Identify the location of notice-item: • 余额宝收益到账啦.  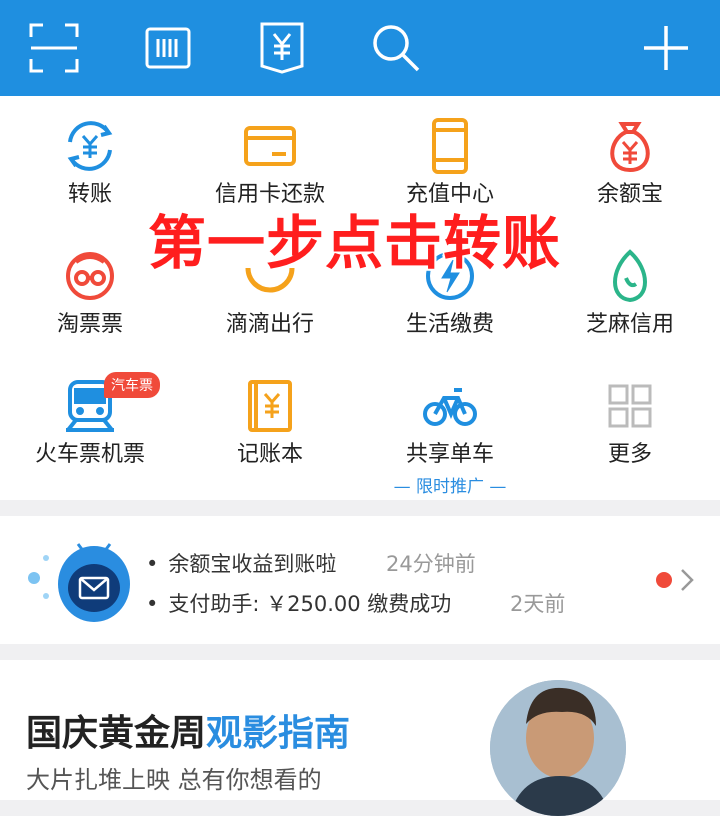
(241, 564).